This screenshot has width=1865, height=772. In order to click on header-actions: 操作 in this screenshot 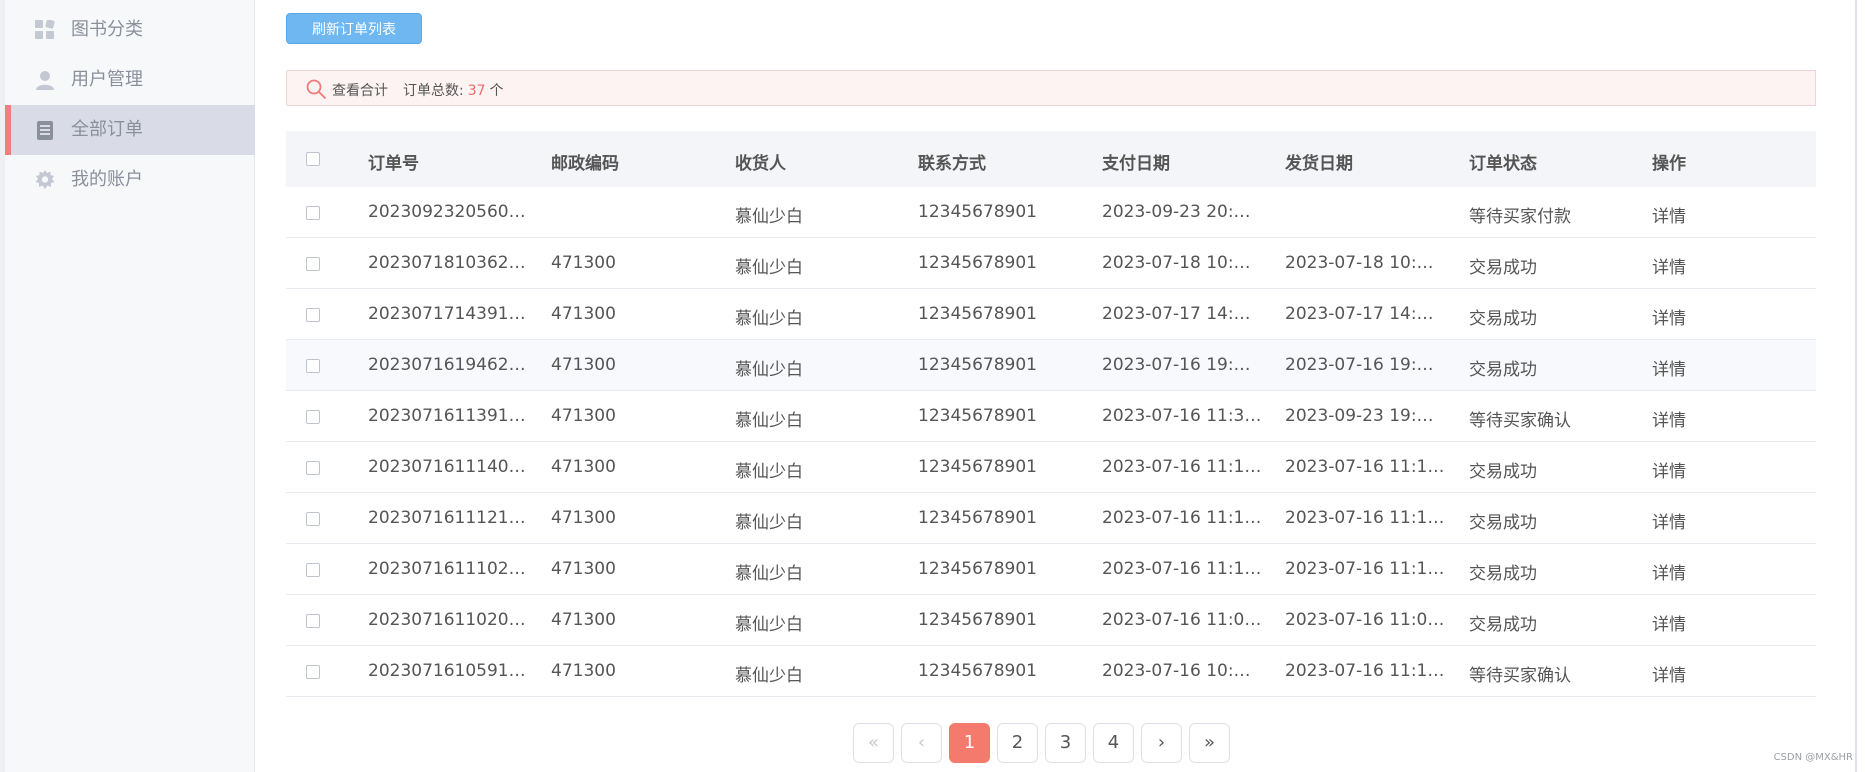, I will do `click(1669, 164)`.